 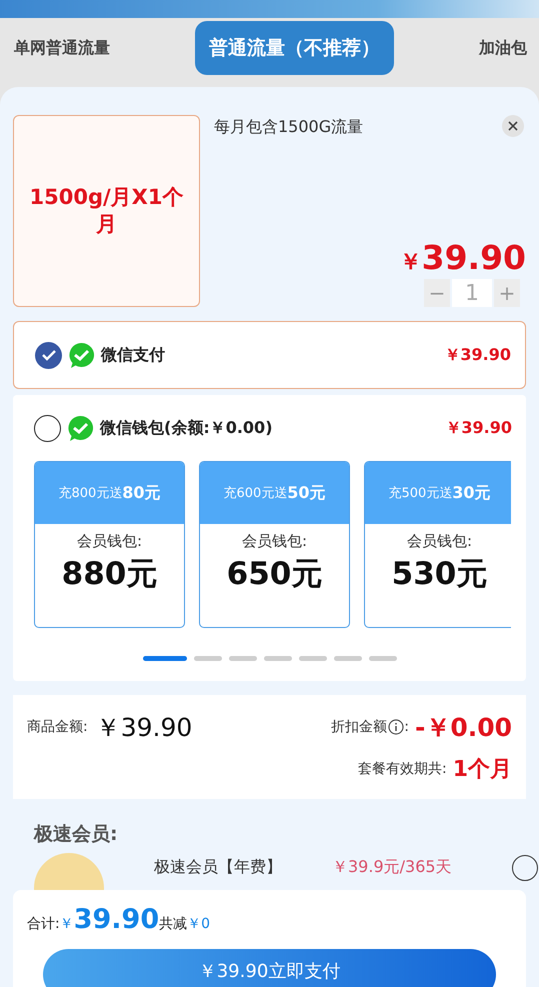 I want to click on tab: 普通流量（不推荐）, so click(x=294, y=48).